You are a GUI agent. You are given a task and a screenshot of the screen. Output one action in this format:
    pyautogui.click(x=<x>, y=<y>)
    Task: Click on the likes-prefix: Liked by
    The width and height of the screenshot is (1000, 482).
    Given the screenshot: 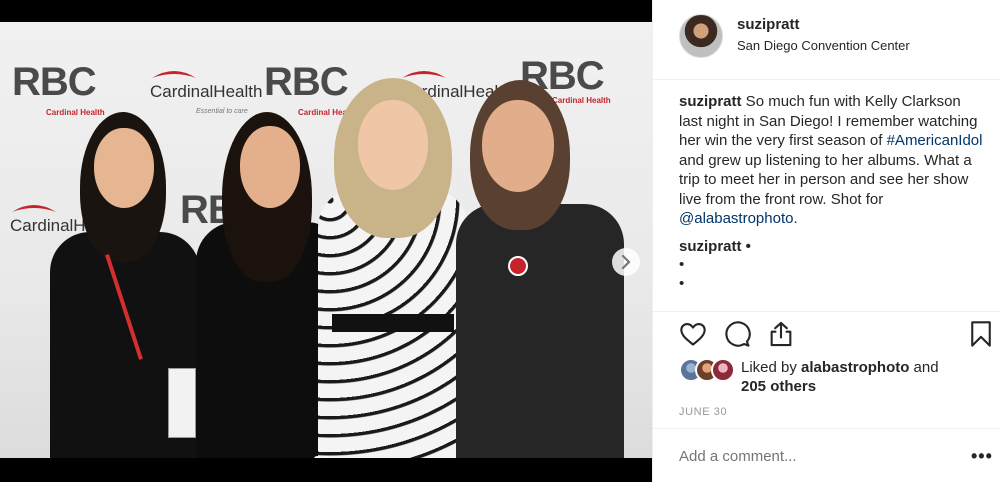 What is the action you would take?
    pyautogui.click(x=771, y=367)
    